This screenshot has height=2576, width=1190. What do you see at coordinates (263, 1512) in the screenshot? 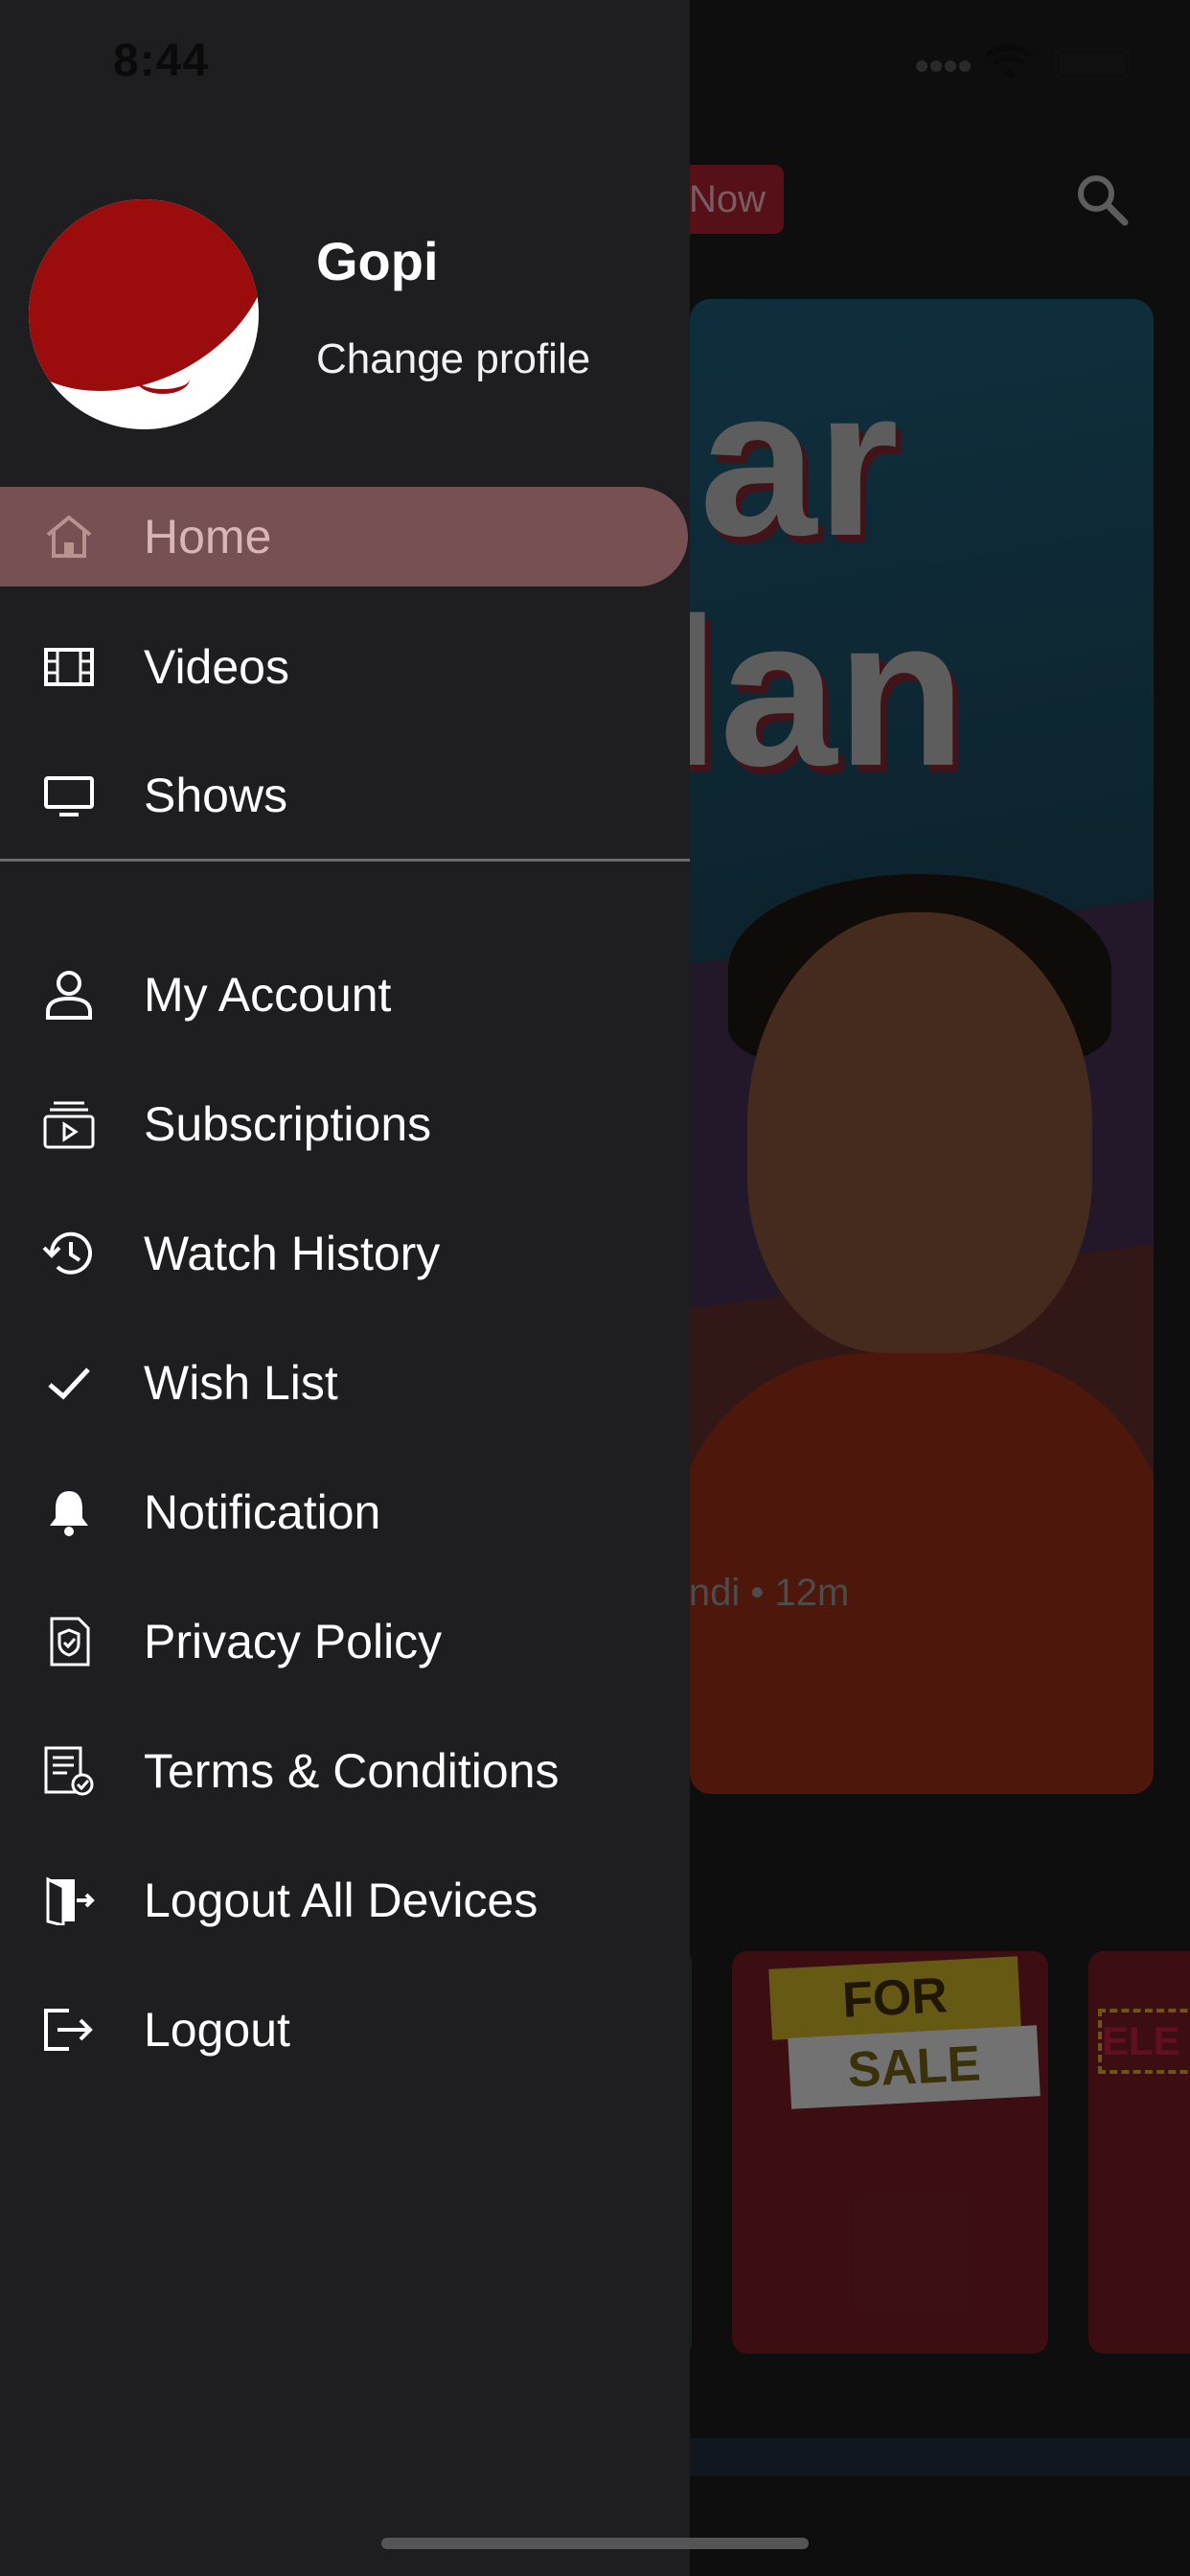
I see `menu-item-label: Notification` at bounding box center [263, 1512].